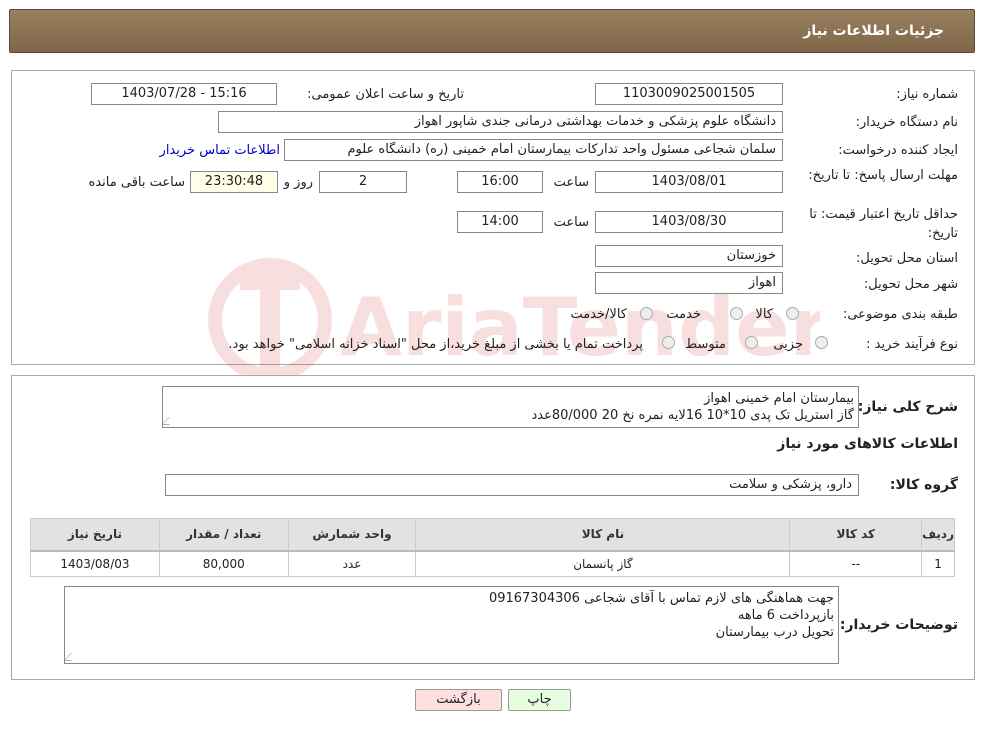  What do you see at coordinates (906, 122) in the screenshot?
I see `buyer-org-label: نام دستگاه خریدار:` at bounding box center [906, 122].